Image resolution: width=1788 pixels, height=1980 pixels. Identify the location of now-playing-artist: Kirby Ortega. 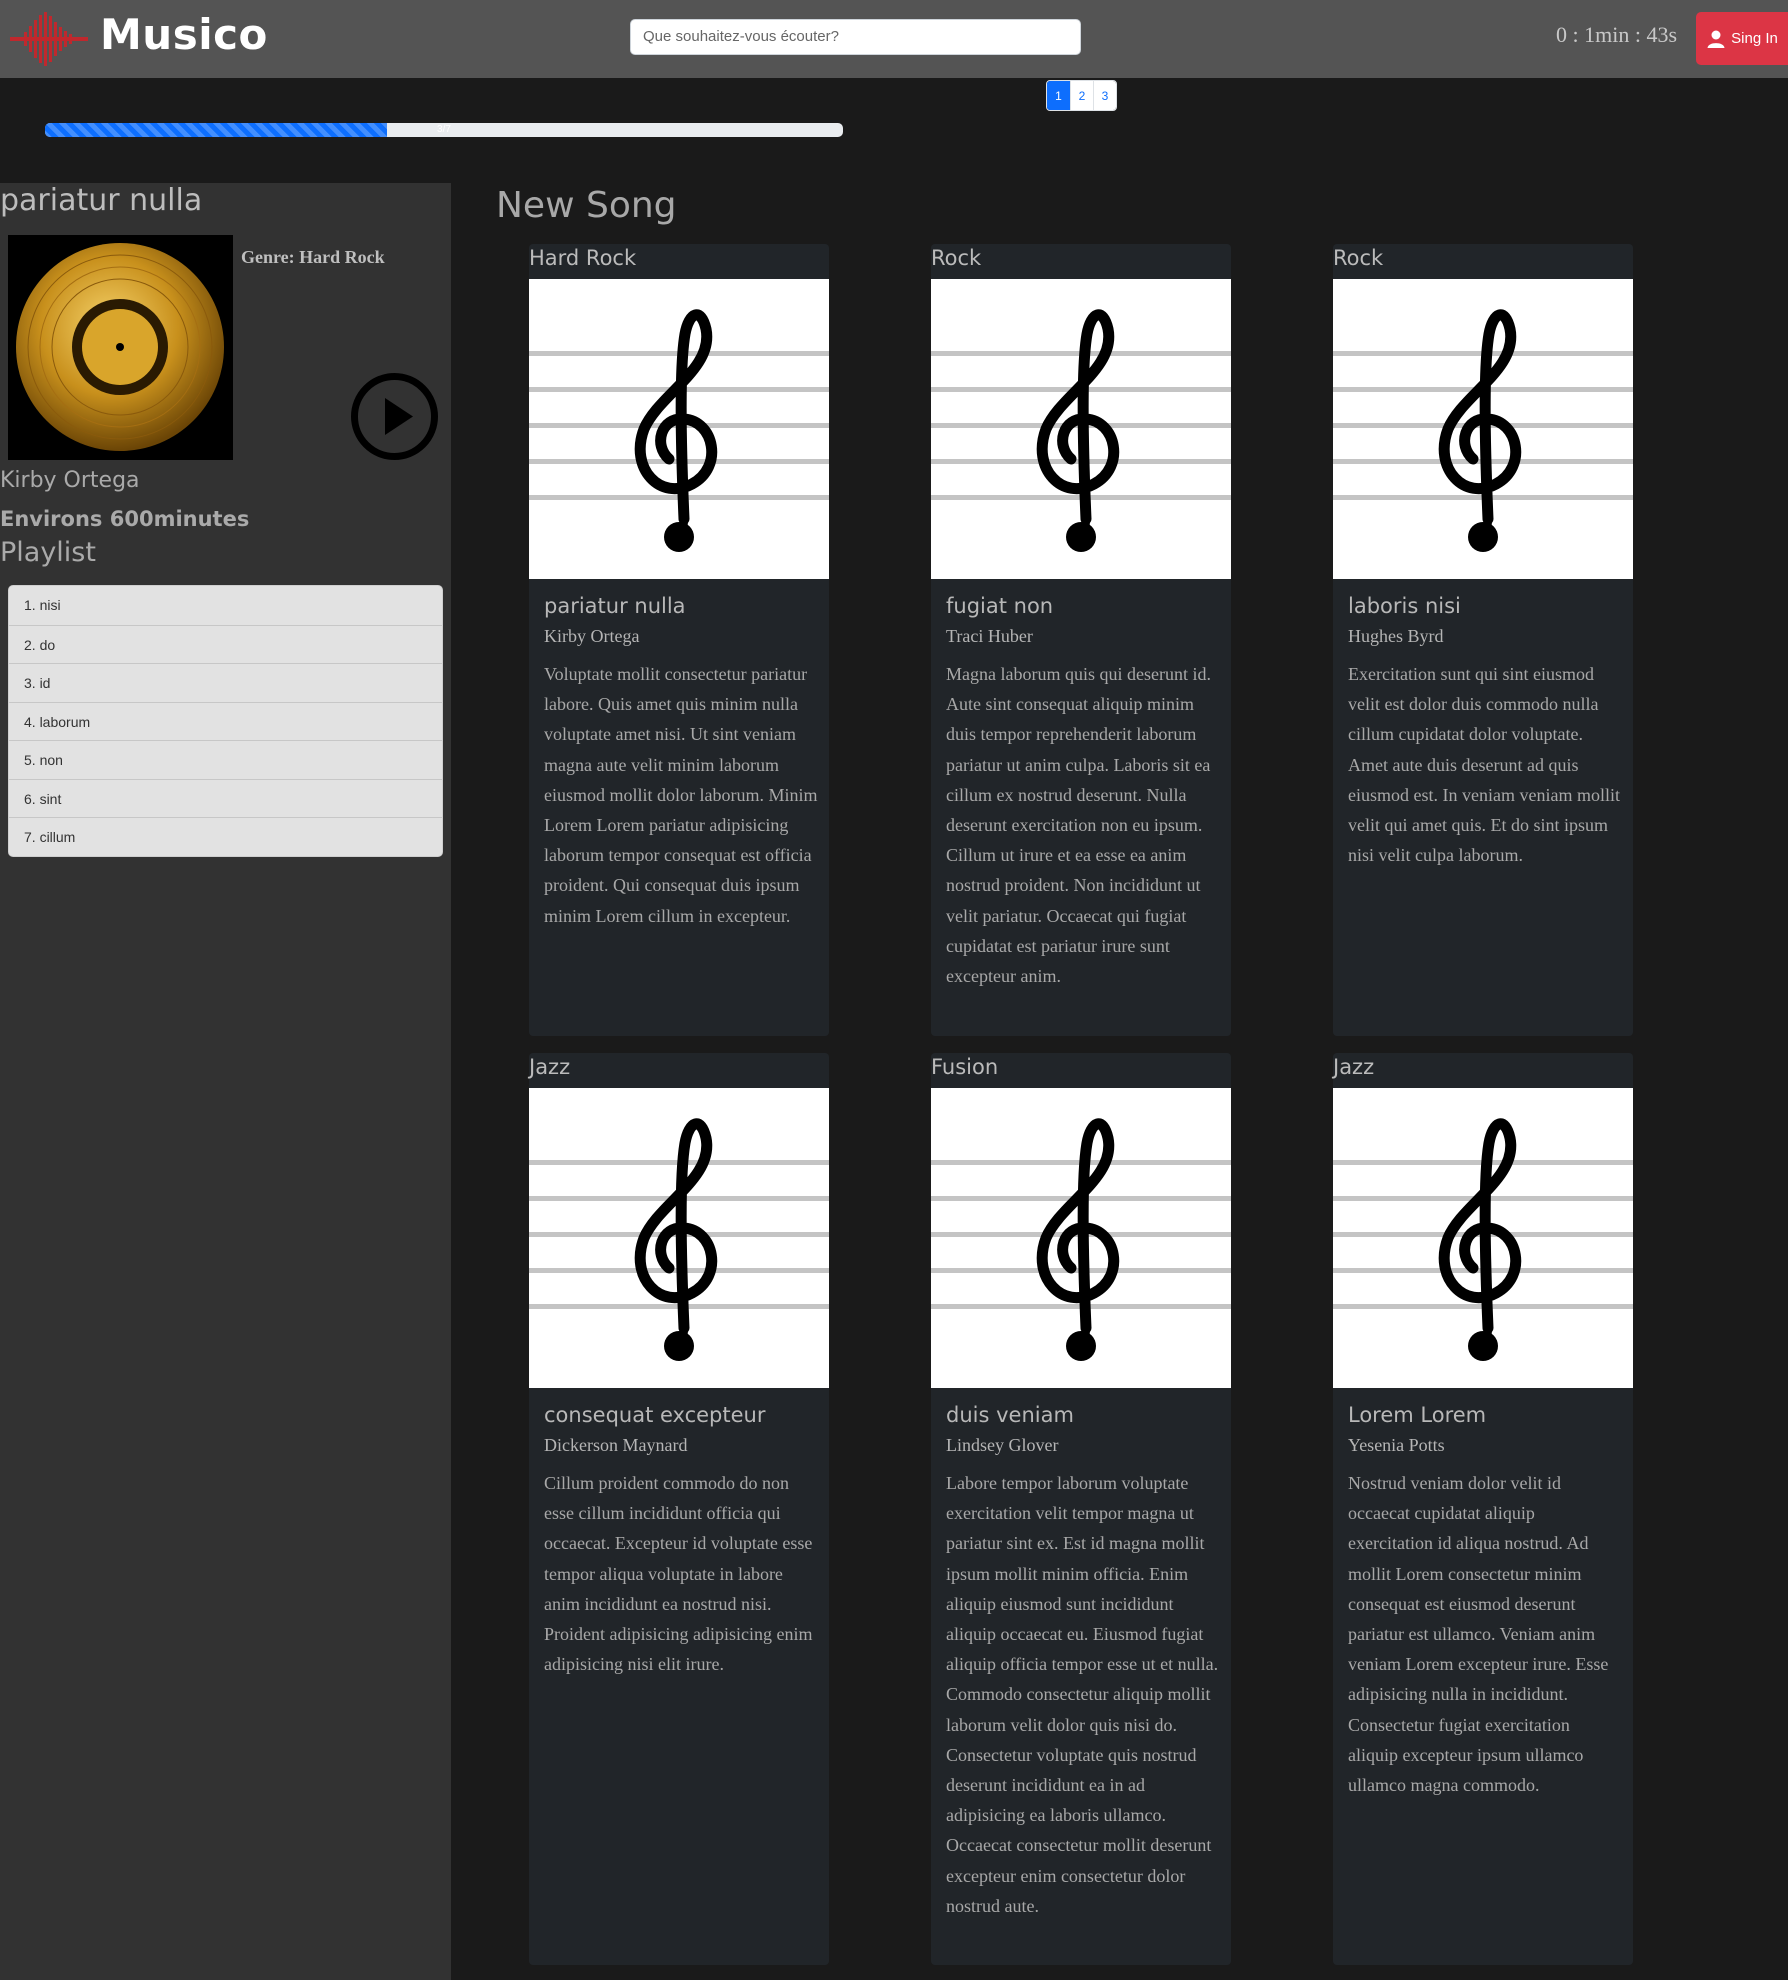
(70, 480).